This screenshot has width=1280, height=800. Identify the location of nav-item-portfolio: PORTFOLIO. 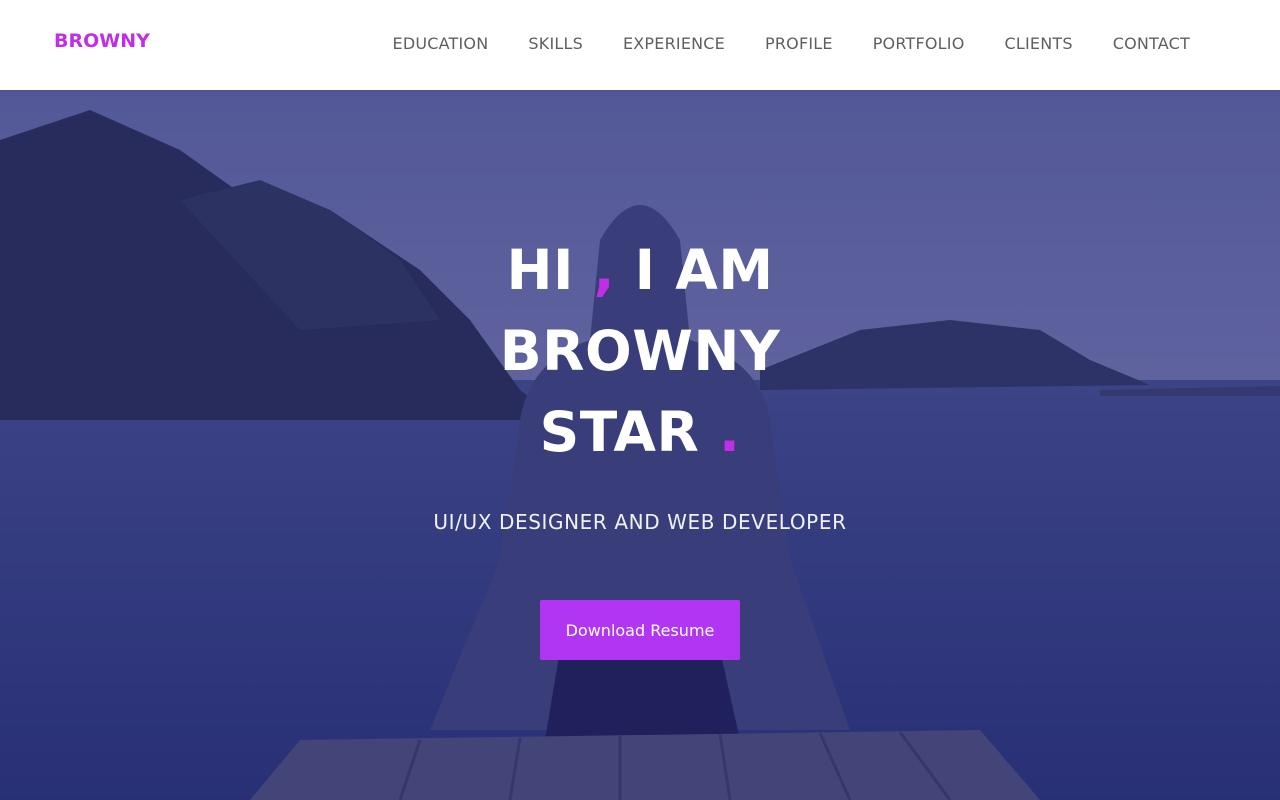
(919, 44).